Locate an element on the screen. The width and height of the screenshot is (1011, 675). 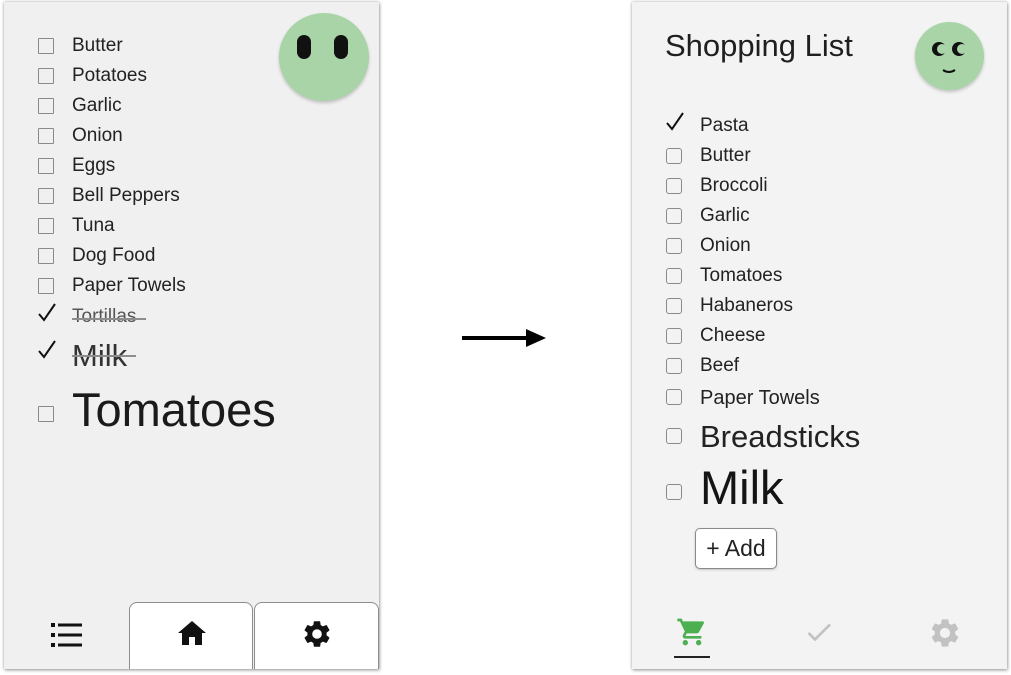
list-item-checked: Tortillas is located at coordinates (191, 315).